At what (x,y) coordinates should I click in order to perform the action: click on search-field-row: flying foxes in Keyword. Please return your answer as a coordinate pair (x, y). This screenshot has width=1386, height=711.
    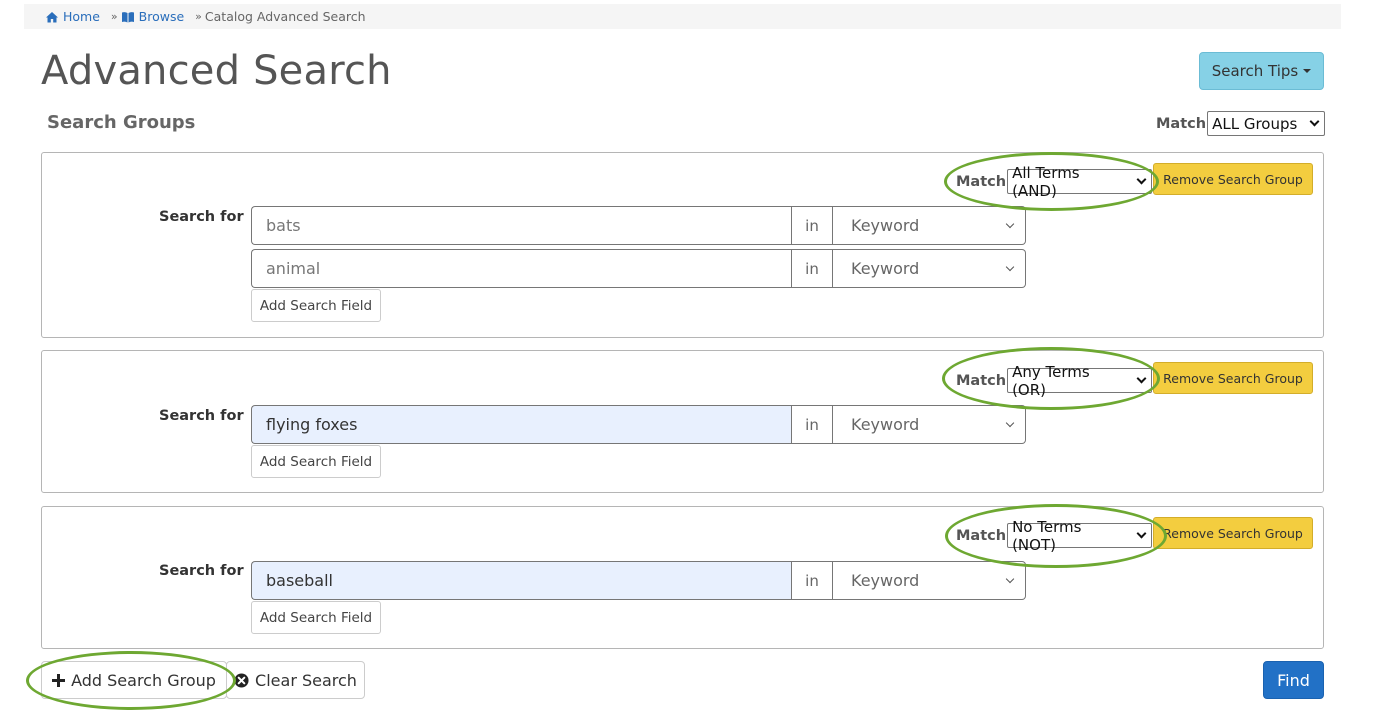
    Looking at the image, I should click on (638, 424).